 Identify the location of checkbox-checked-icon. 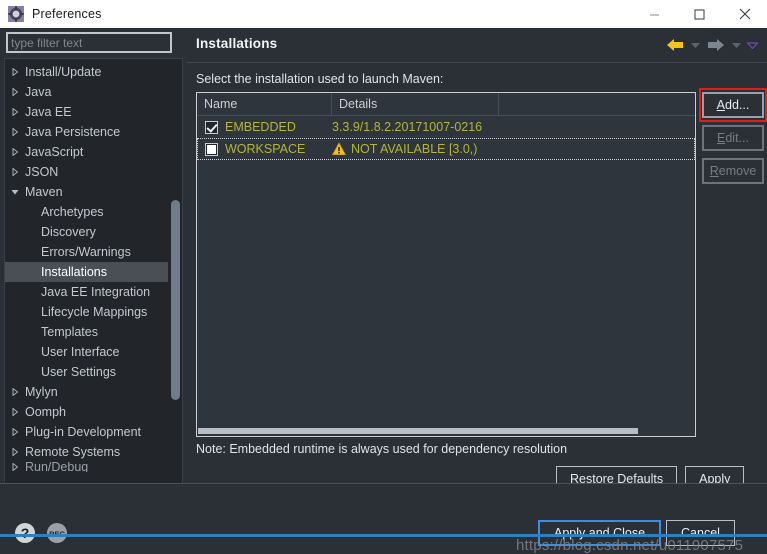
(211, 127).